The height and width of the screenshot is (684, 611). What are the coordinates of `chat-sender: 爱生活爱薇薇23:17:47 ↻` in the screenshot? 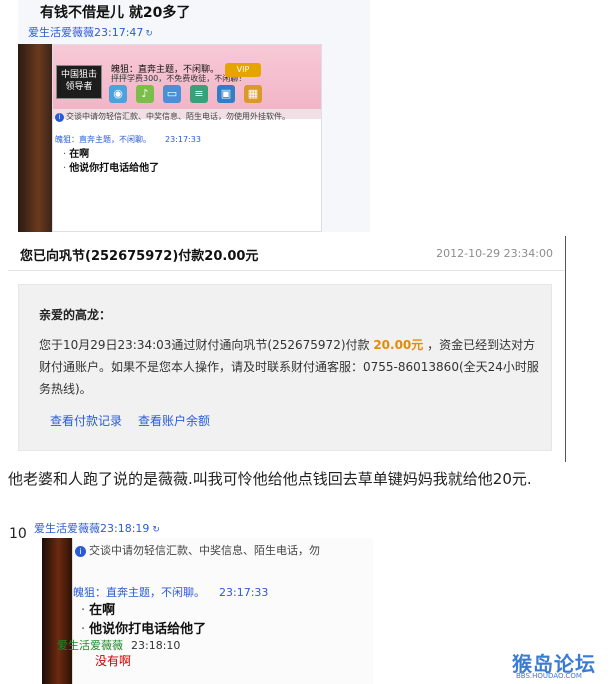 It's located at (90, 32).